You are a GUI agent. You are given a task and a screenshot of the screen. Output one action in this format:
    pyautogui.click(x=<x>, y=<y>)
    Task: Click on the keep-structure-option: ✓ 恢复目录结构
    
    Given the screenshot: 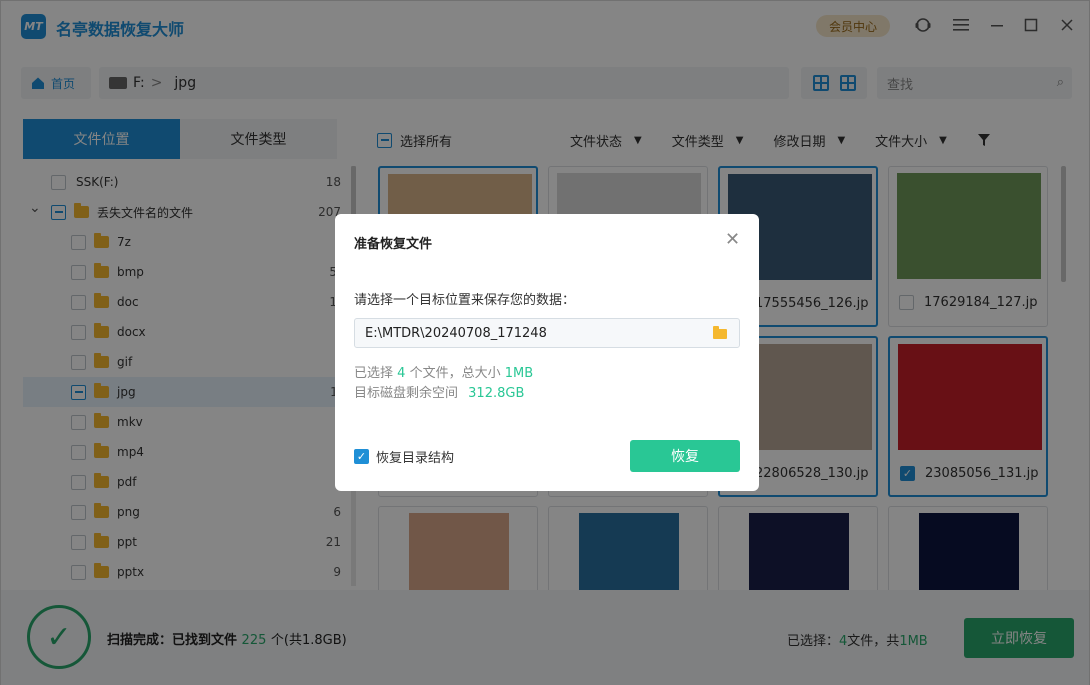 What is the action you would take?
    pyautogui.click(x=404, y=456)
    